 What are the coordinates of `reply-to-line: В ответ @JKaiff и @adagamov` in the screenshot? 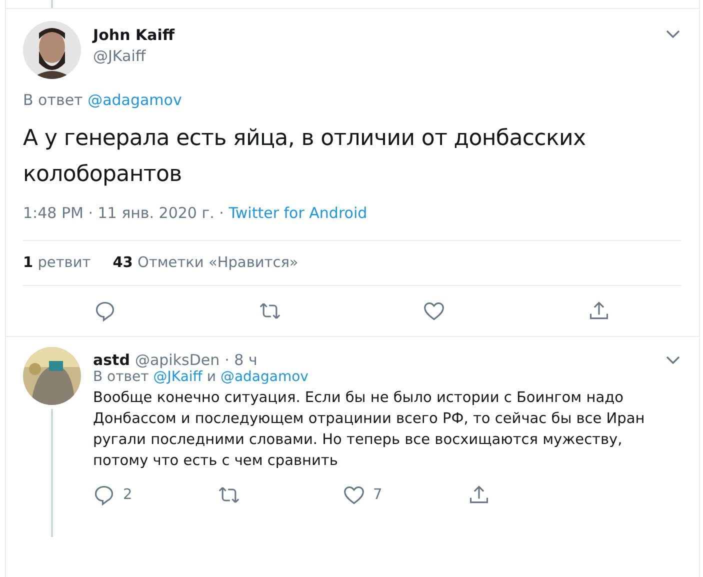 It's located at (201, 376).